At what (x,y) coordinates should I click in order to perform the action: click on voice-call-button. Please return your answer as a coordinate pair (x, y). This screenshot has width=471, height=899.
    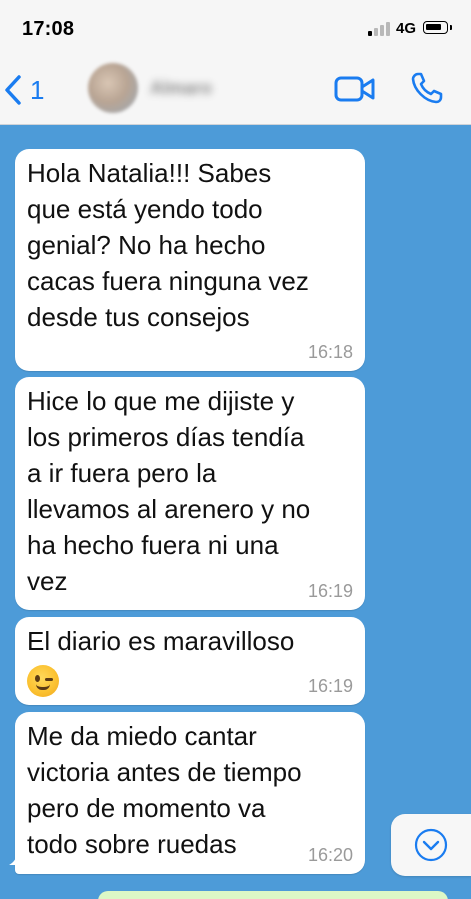
    Looking at the image, I should click on (427, 88).